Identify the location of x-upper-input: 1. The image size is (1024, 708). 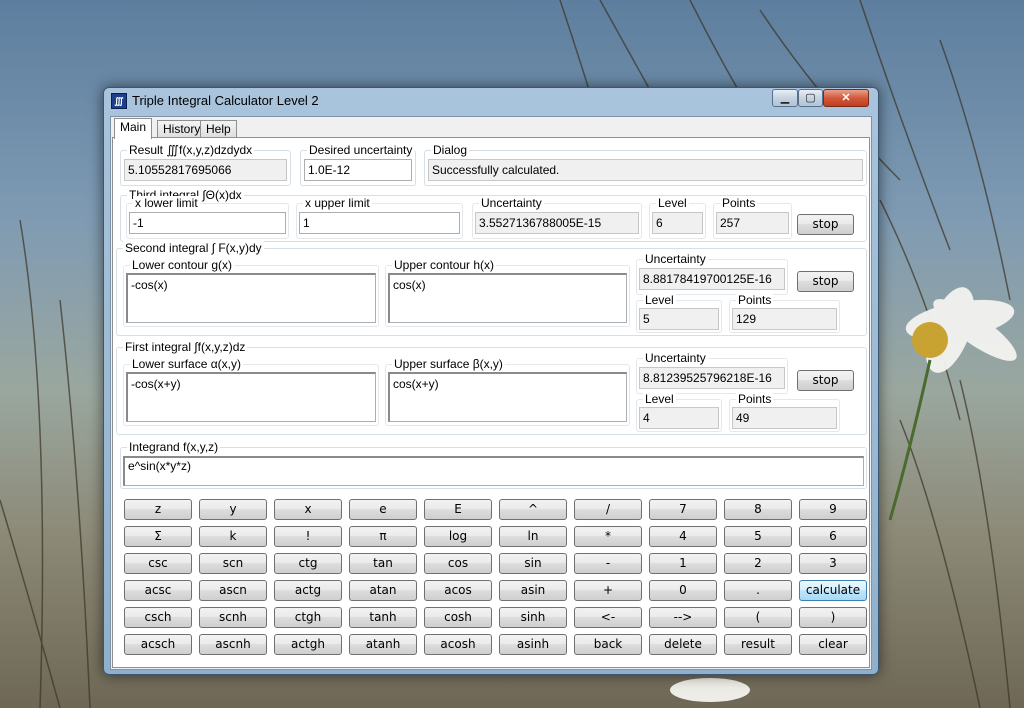
(379, 223).